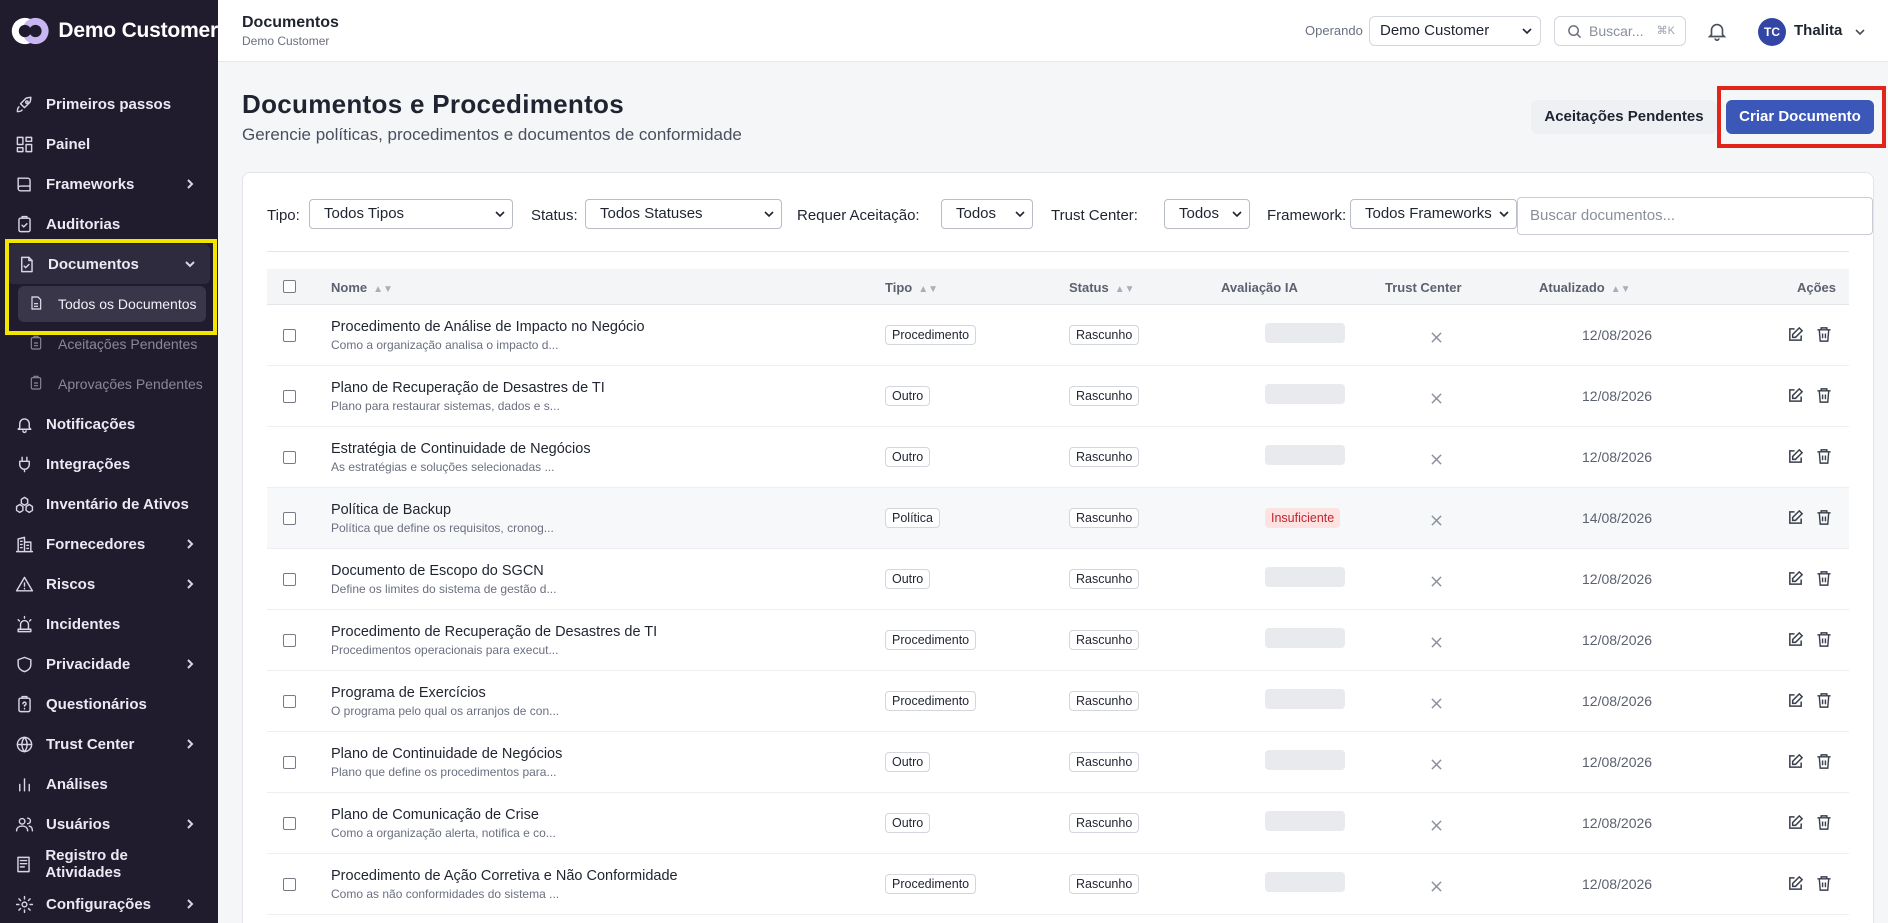 The width and height of the screenshot is (1888, 923). What do you see at coordinates (109, 664) in the screenshot?
I see `sidebar-item-privacidade: Privacidade` at bounding box center [109, 664].